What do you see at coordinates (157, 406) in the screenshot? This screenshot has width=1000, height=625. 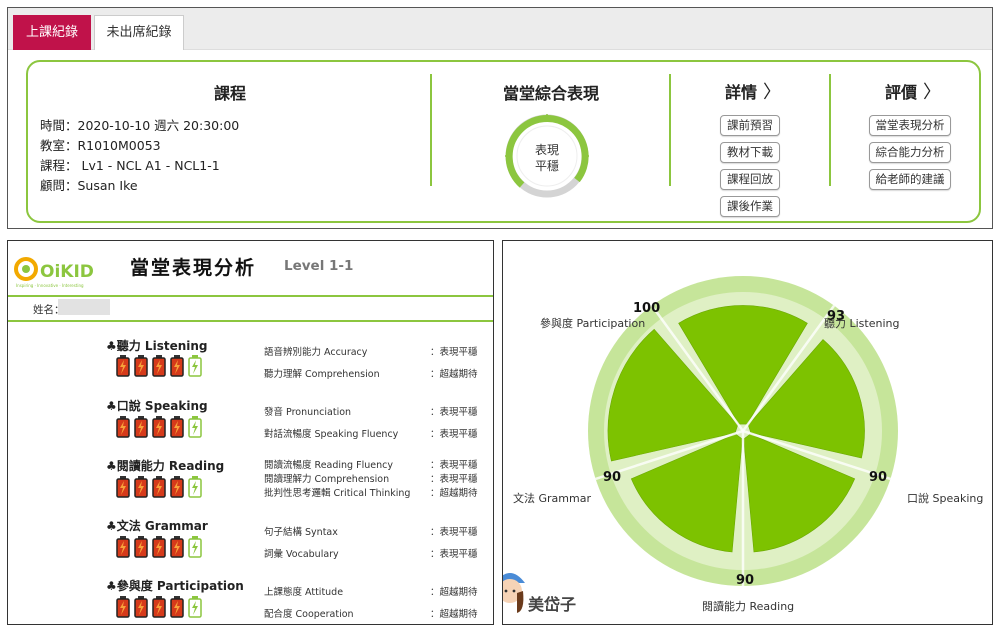 I see `skill-speaking: ♣口說 Speaking` at bounding box center [157, 406].